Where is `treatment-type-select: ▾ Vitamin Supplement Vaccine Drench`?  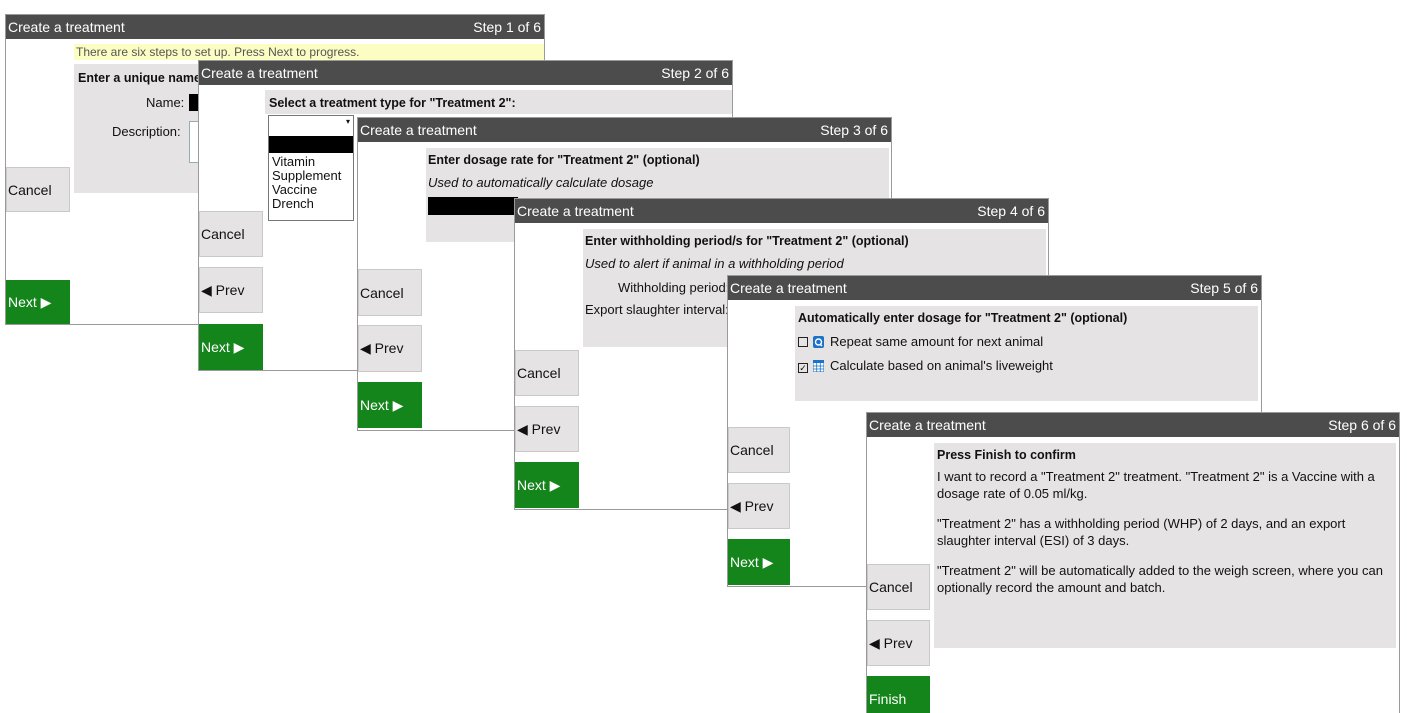 treatment-type-select: ▾ Vitamin Supplement Vaccine Drench is located at coordinates (311, 168).